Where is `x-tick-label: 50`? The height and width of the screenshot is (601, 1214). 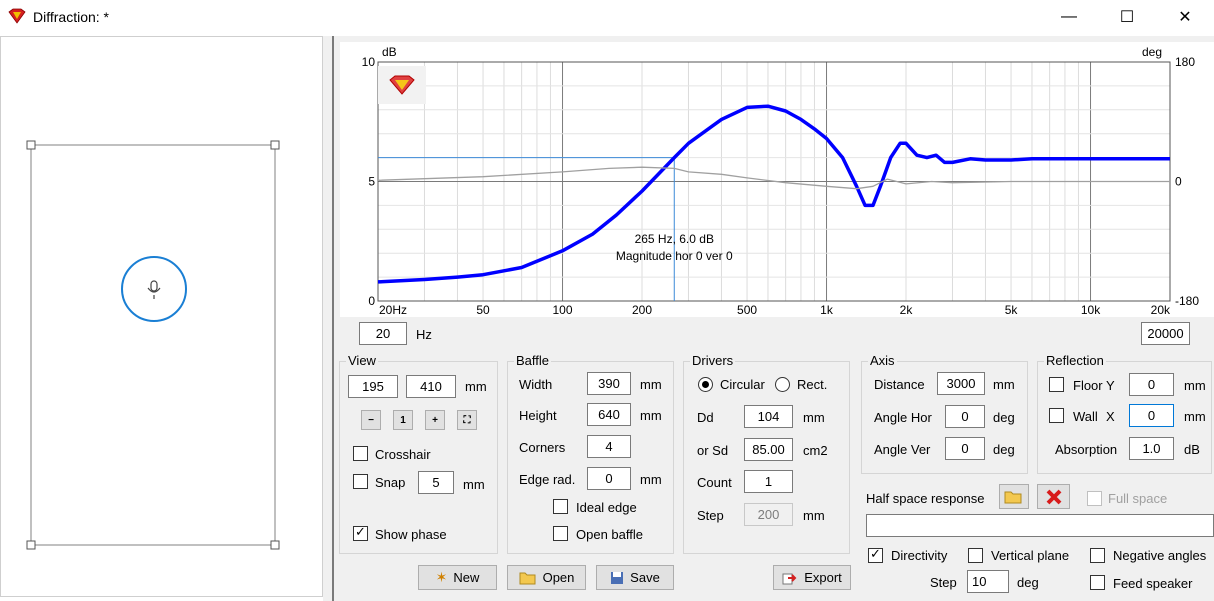 x-tick-label: 50 is located at coordinates (483, 310).